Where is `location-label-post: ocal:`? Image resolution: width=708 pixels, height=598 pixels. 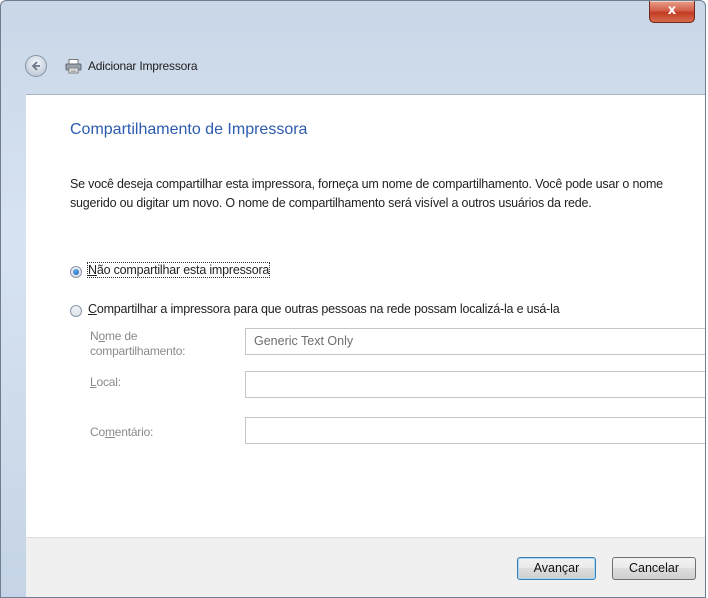
location-label-post: ocal: is located at coordinates (108, 382).